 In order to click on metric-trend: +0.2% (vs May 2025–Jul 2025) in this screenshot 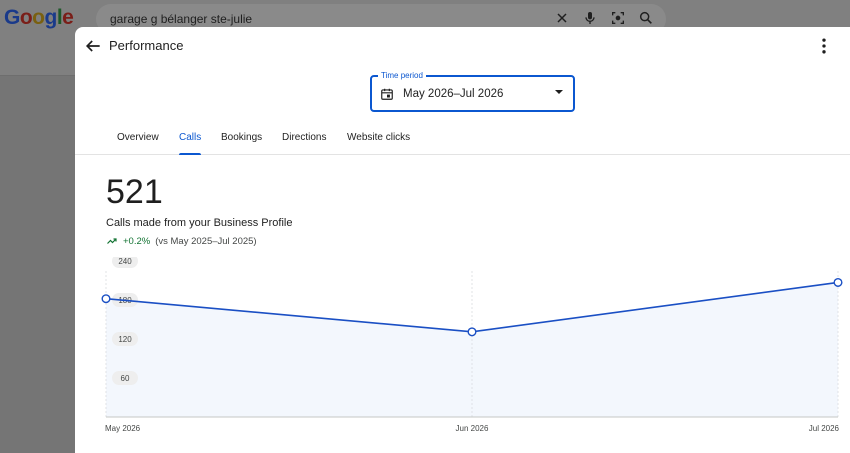, I will do `click(181, 241)`.